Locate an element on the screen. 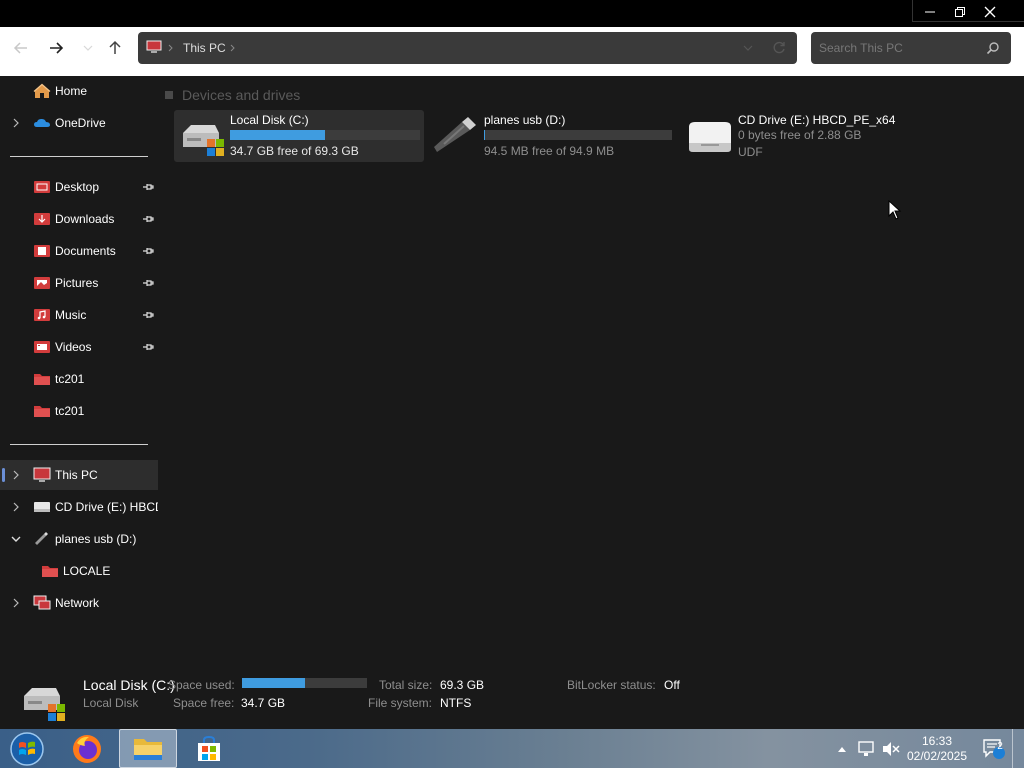 This screenshot has height=768, width=1024. show-desktop-button is located at coordinates (1018, 748).